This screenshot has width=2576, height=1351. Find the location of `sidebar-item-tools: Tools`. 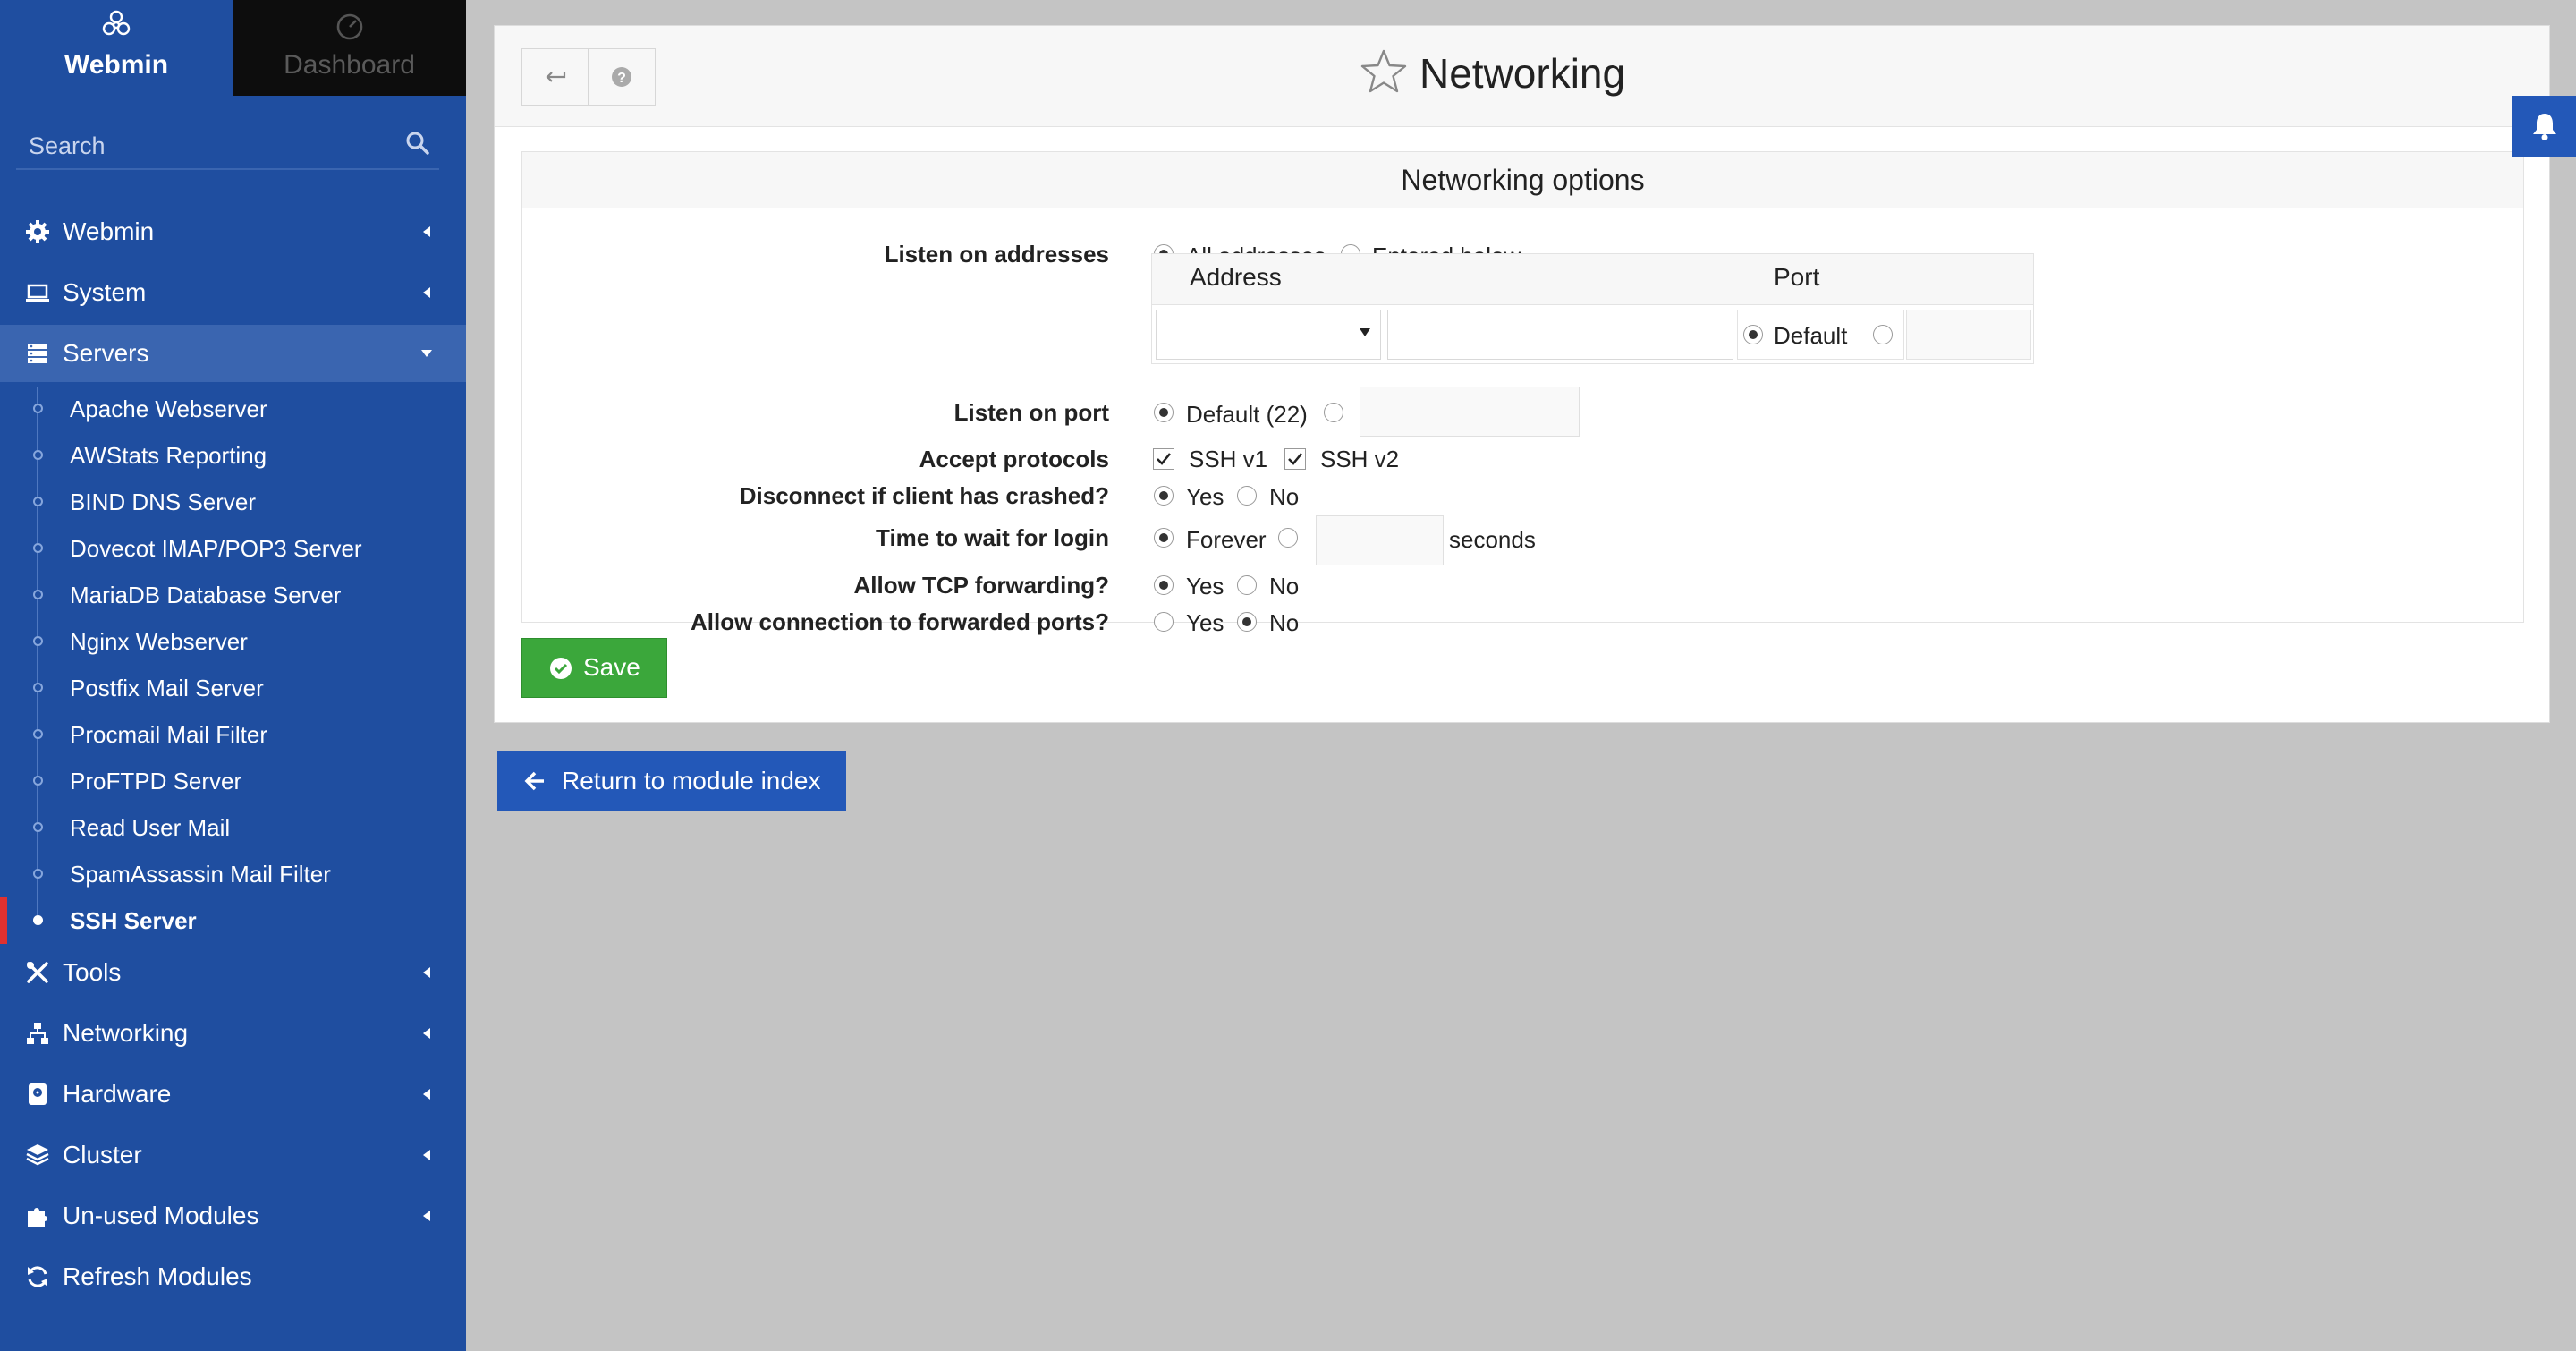

sidebar-item-tools: Tools is located at coordinates (233, 972).